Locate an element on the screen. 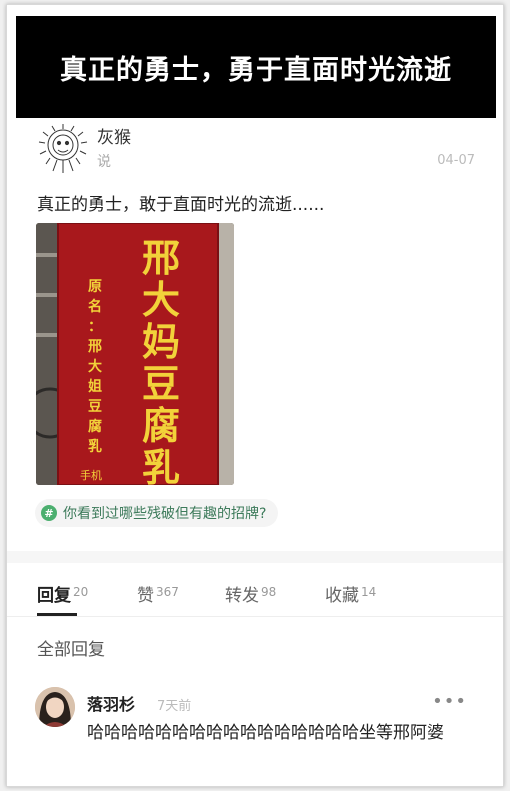  hash-icon: # is located at coordinates (49, 513).